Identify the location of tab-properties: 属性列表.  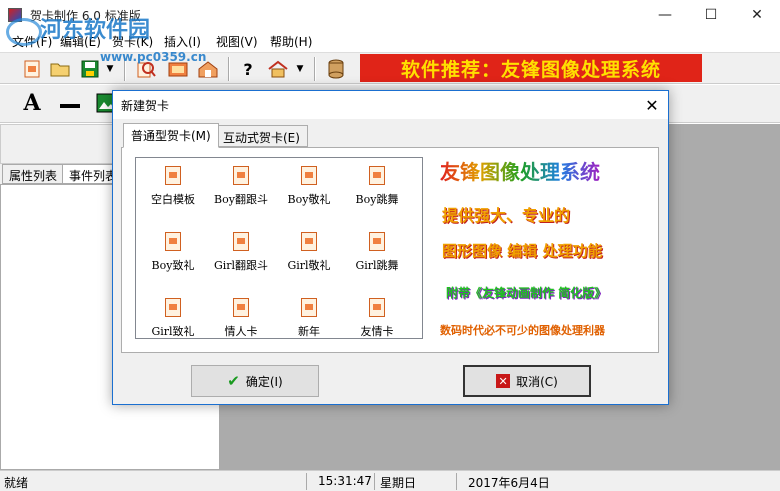
(33, 174).